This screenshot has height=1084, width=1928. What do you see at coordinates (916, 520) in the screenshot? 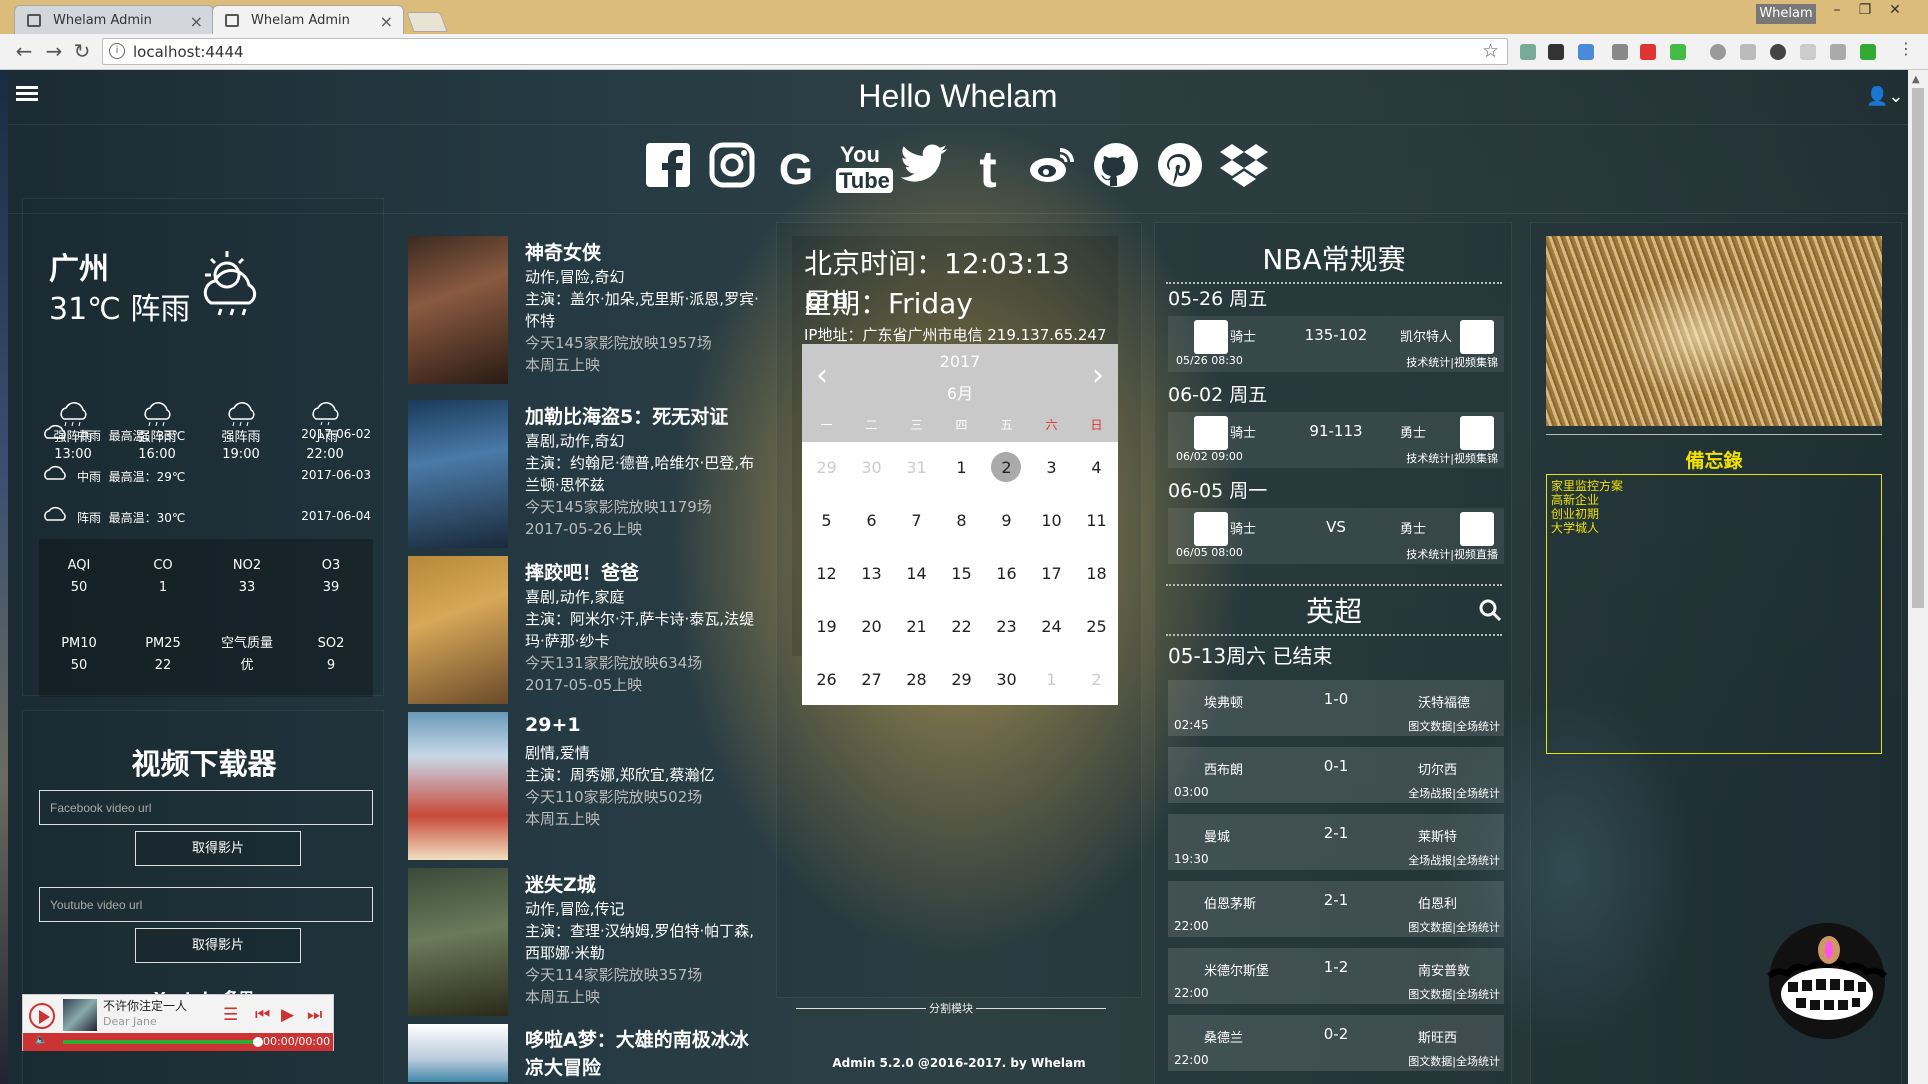
I see `calendar-day: 7` at bounding box center [916, 520].